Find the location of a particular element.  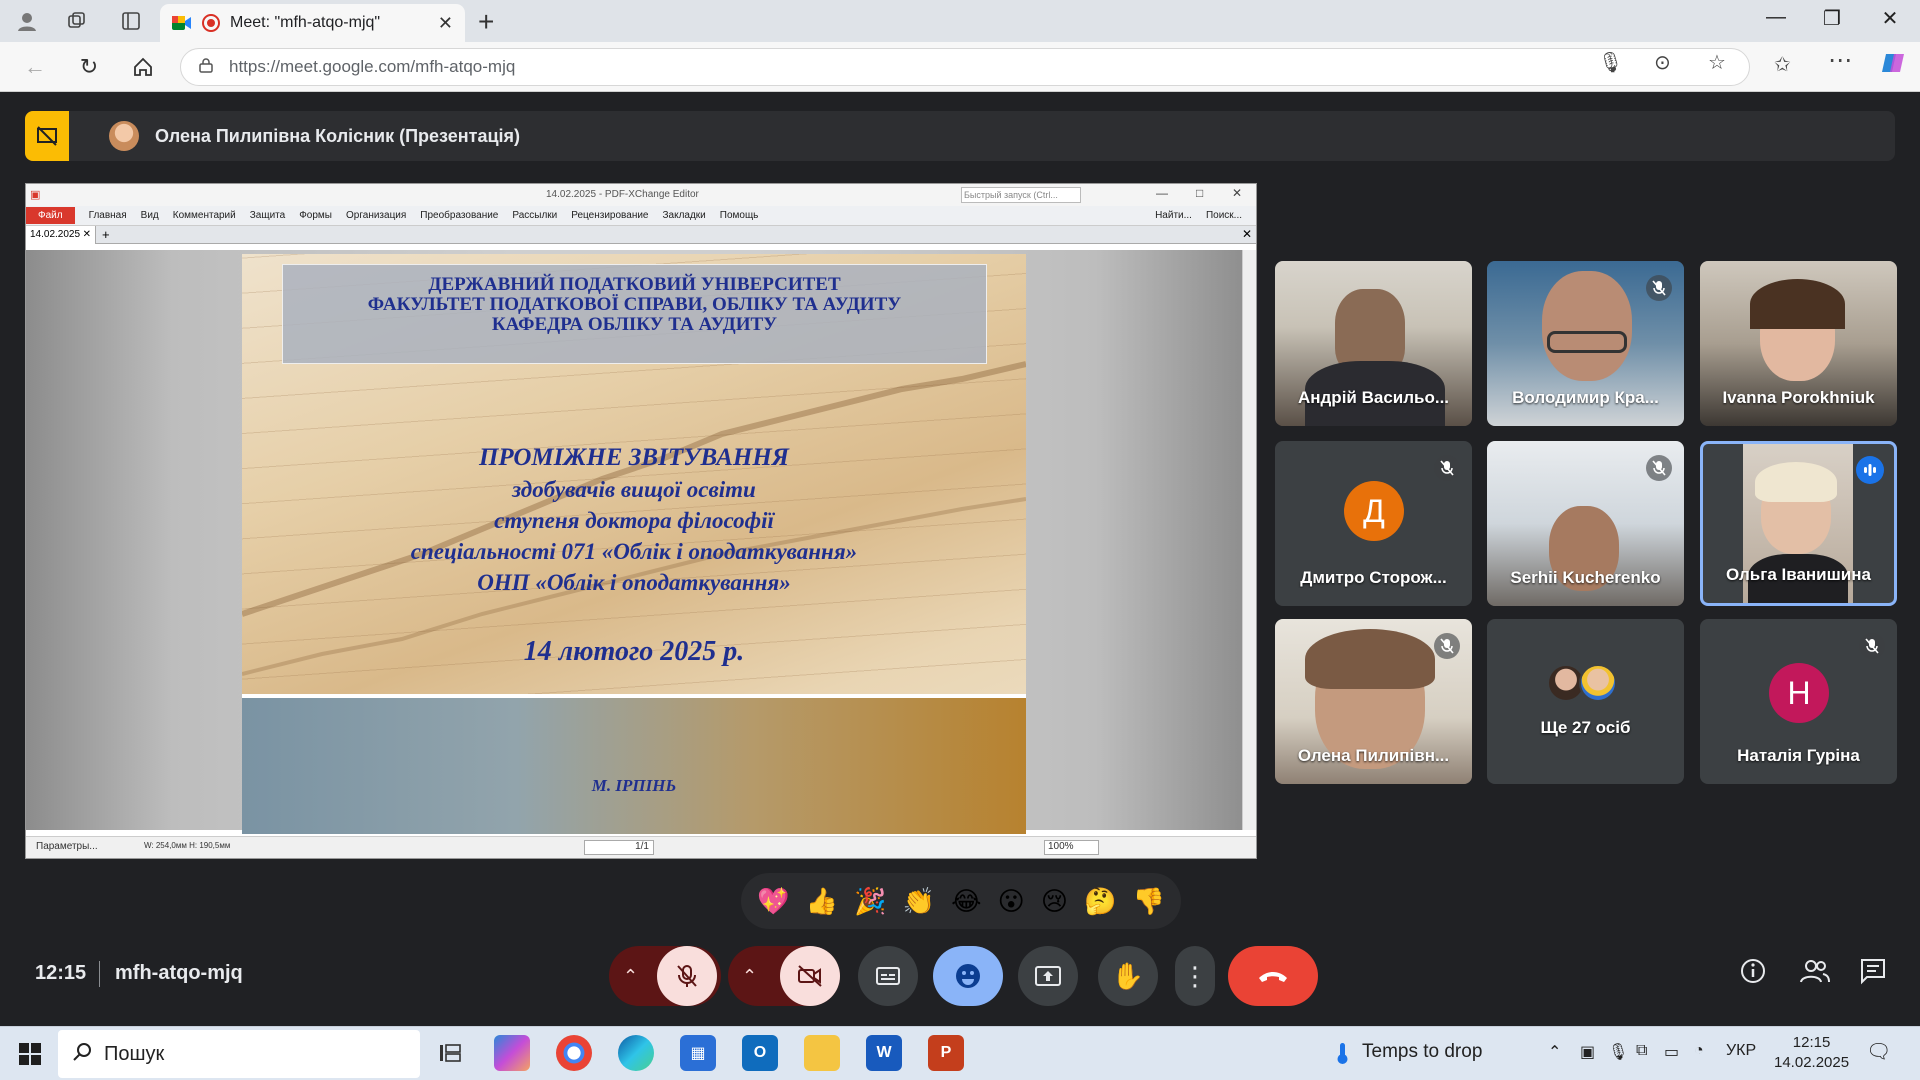

wifi-icon: ◔ is located at coordinates (1699, 1051).